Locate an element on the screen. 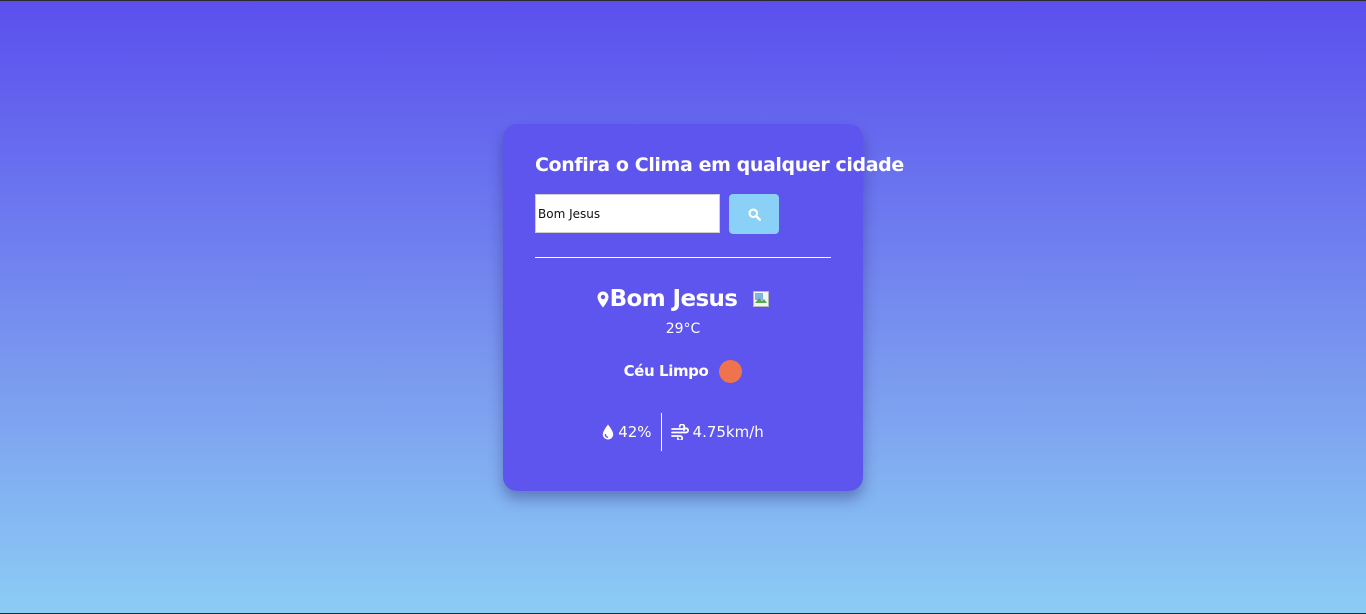 The height and width of the screenshot is (614, 1366). temperature-unit: °C is located at coordinates (692, 329).